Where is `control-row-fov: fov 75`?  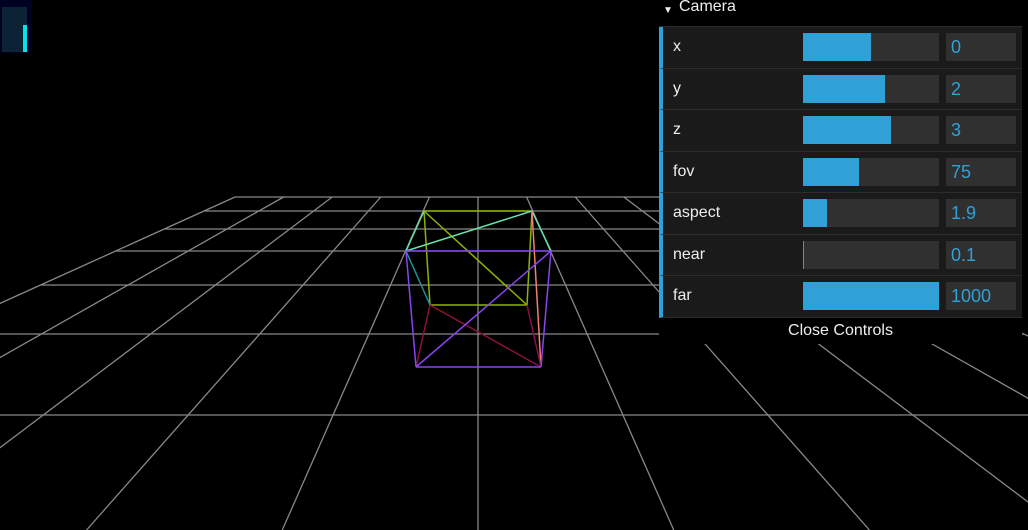 control-row-fov: fov 75 is located at coordinates (840, 172).